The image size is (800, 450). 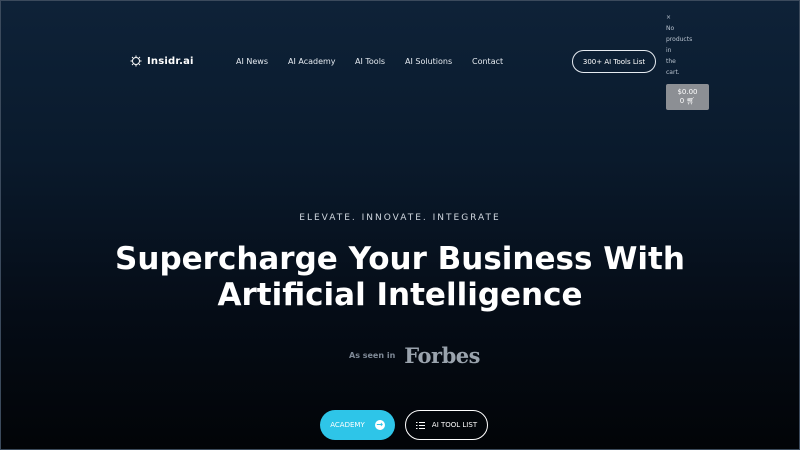 What do you see at coordinates (170, 61) in the screenshot?
I see `logo-text: Insidr.ai` at bounding box center [170, 61].